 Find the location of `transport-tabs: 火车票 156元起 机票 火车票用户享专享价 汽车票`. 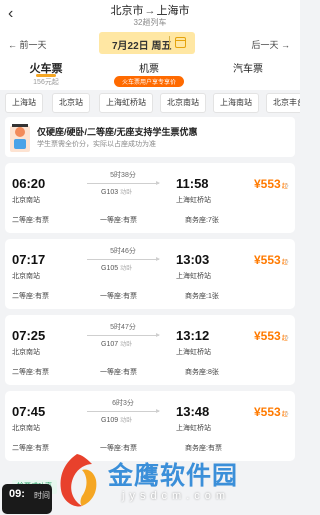

transport-tabs: 火车票 156元起 机票 火车票用户享专享价 汽车票 is located at coordinates (150, 74).